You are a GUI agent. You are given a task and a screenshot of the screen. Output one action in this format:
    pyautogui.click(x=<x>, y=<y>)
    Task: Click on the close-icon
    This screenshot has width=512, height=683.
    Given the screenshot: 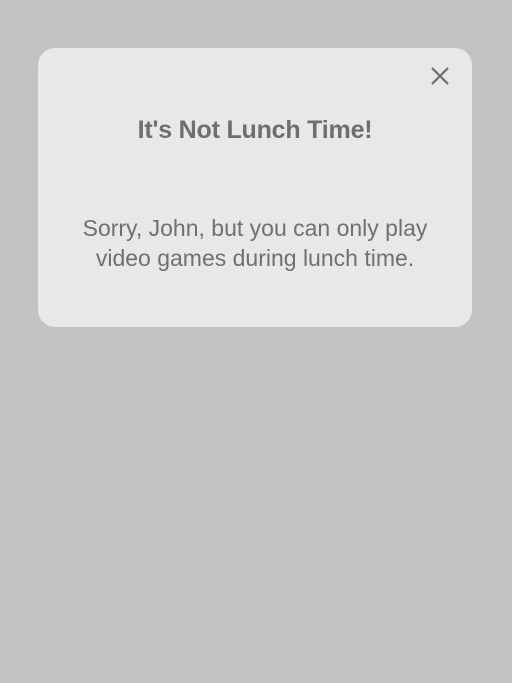 What is the action you would take?
    pyautogui.click(x=440, y=76)
    